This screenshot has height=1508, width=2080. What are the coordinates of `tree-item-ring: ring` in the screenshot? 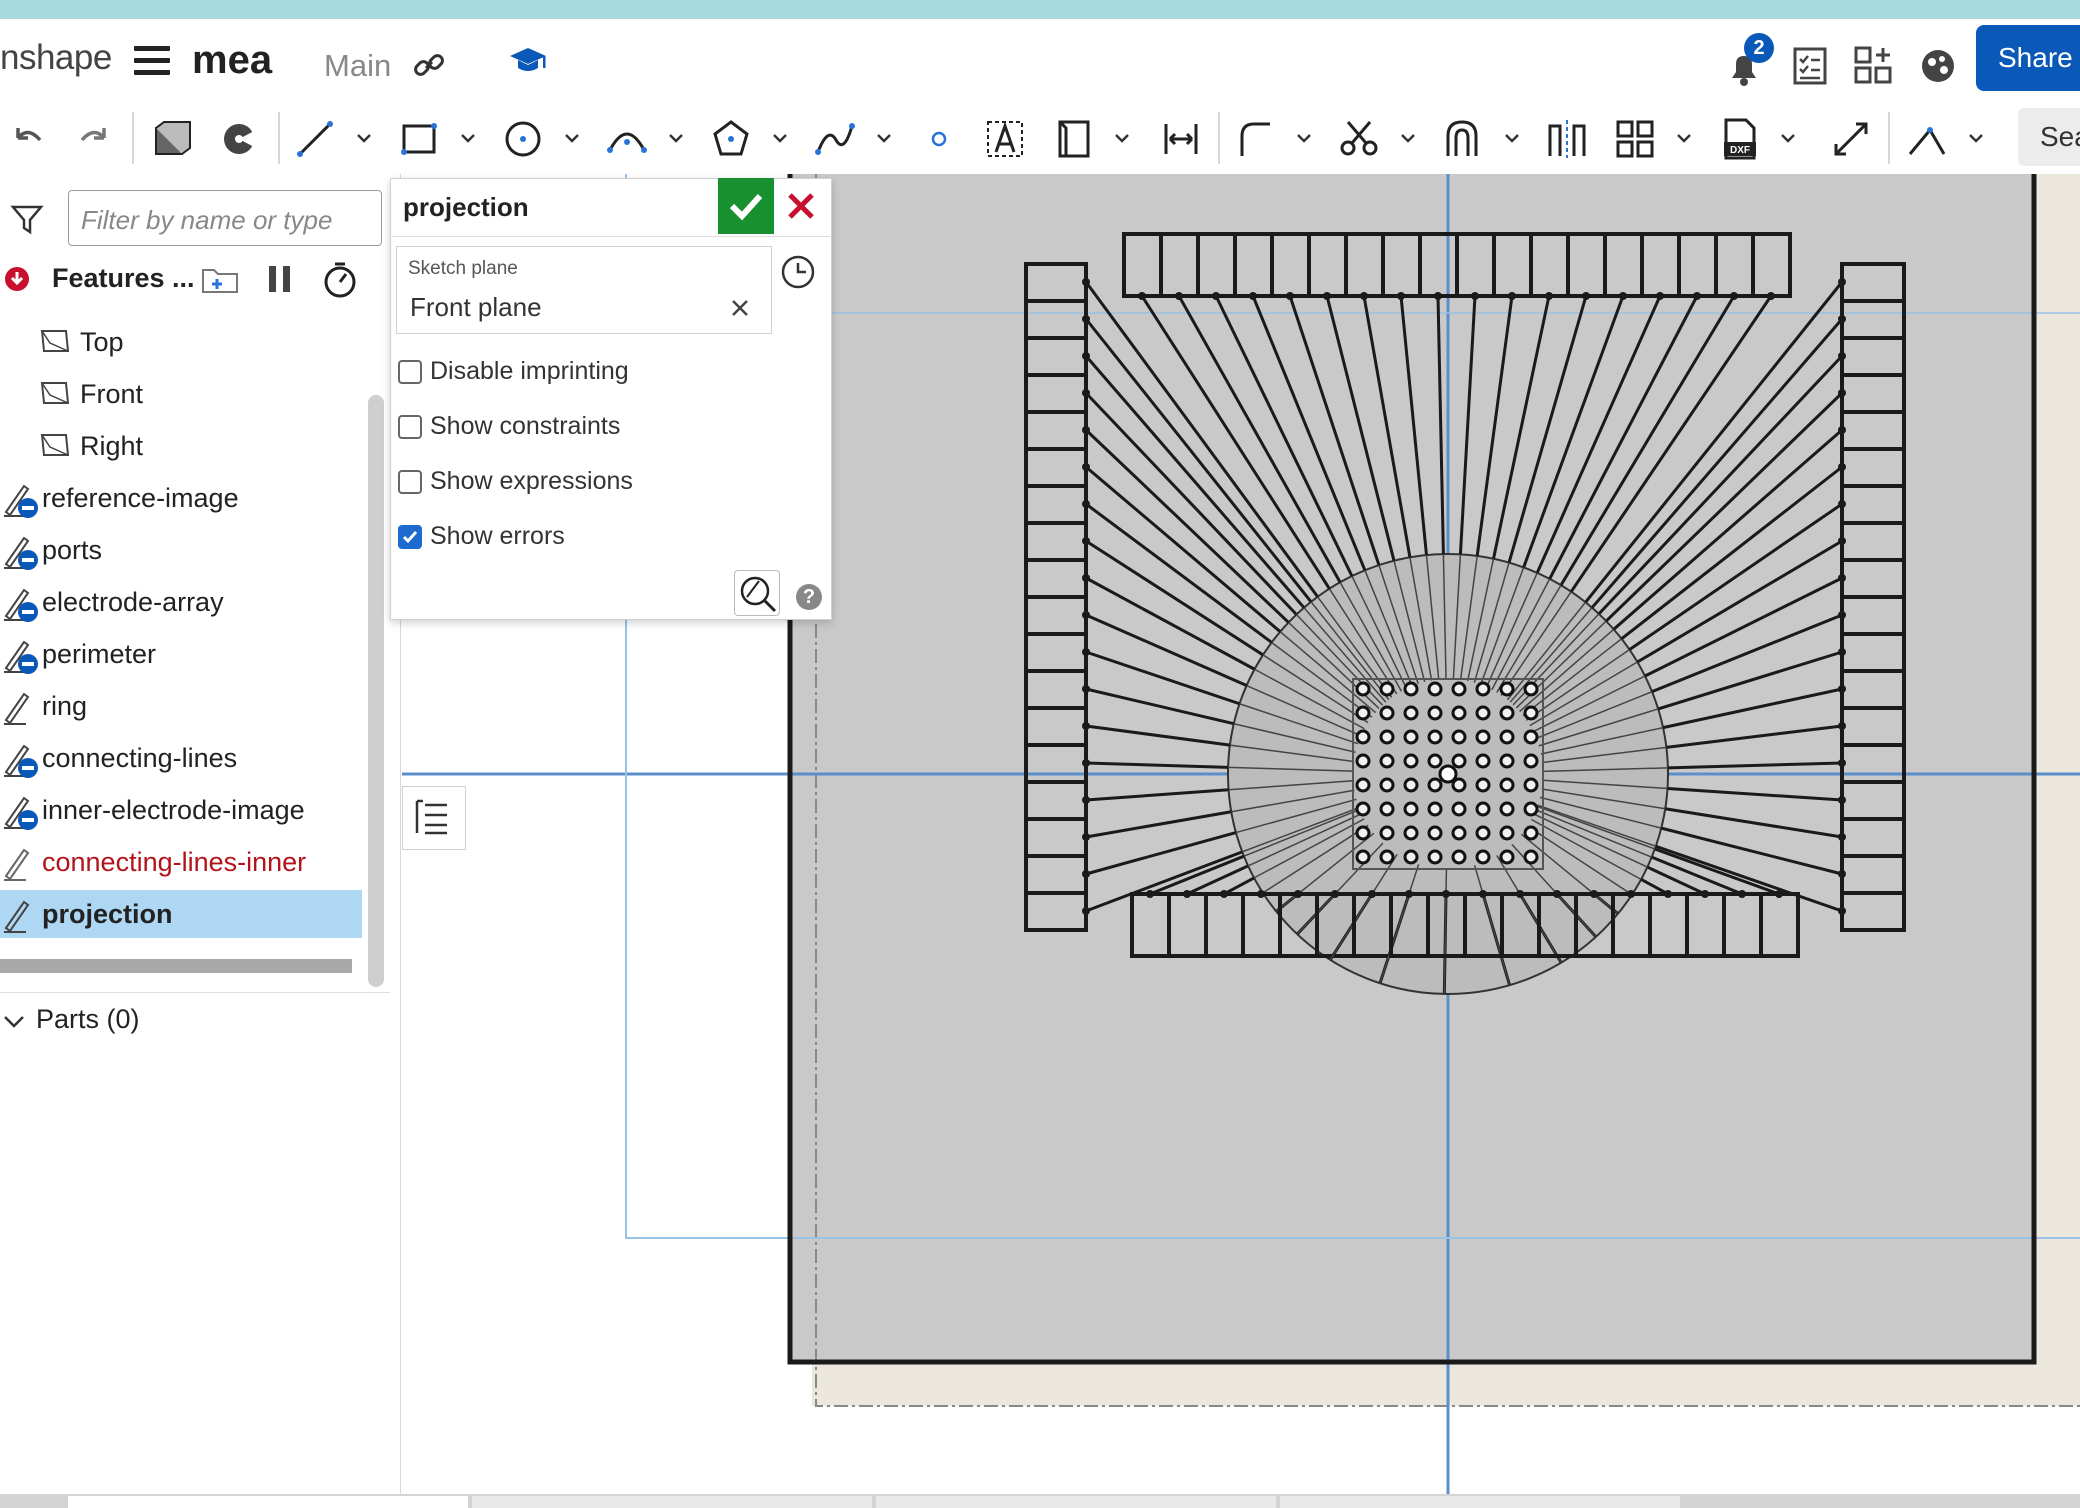 It's located at (181, 706).